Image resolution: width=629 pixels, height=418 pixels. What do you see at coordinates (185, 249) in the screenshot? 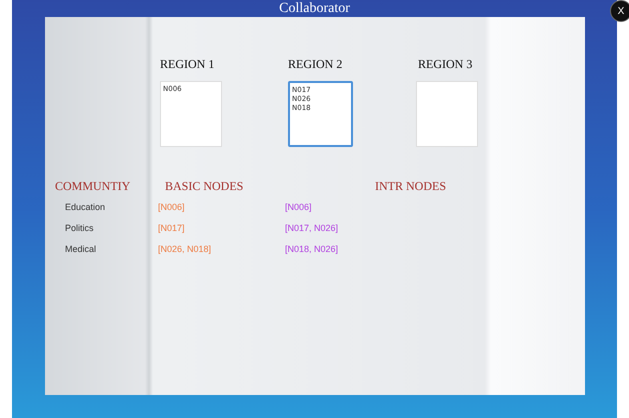
I see `basic-nodes-value: [N026, N018]` at bounding box center [185, 249].